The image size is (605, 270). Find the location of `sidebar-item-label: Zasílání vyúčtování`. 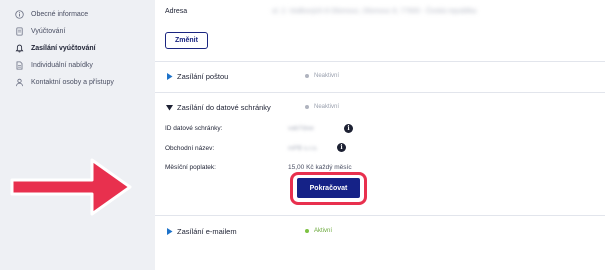

sidebar-item-label: Zasílání vyúčtování is located at coordinates (63, 48).